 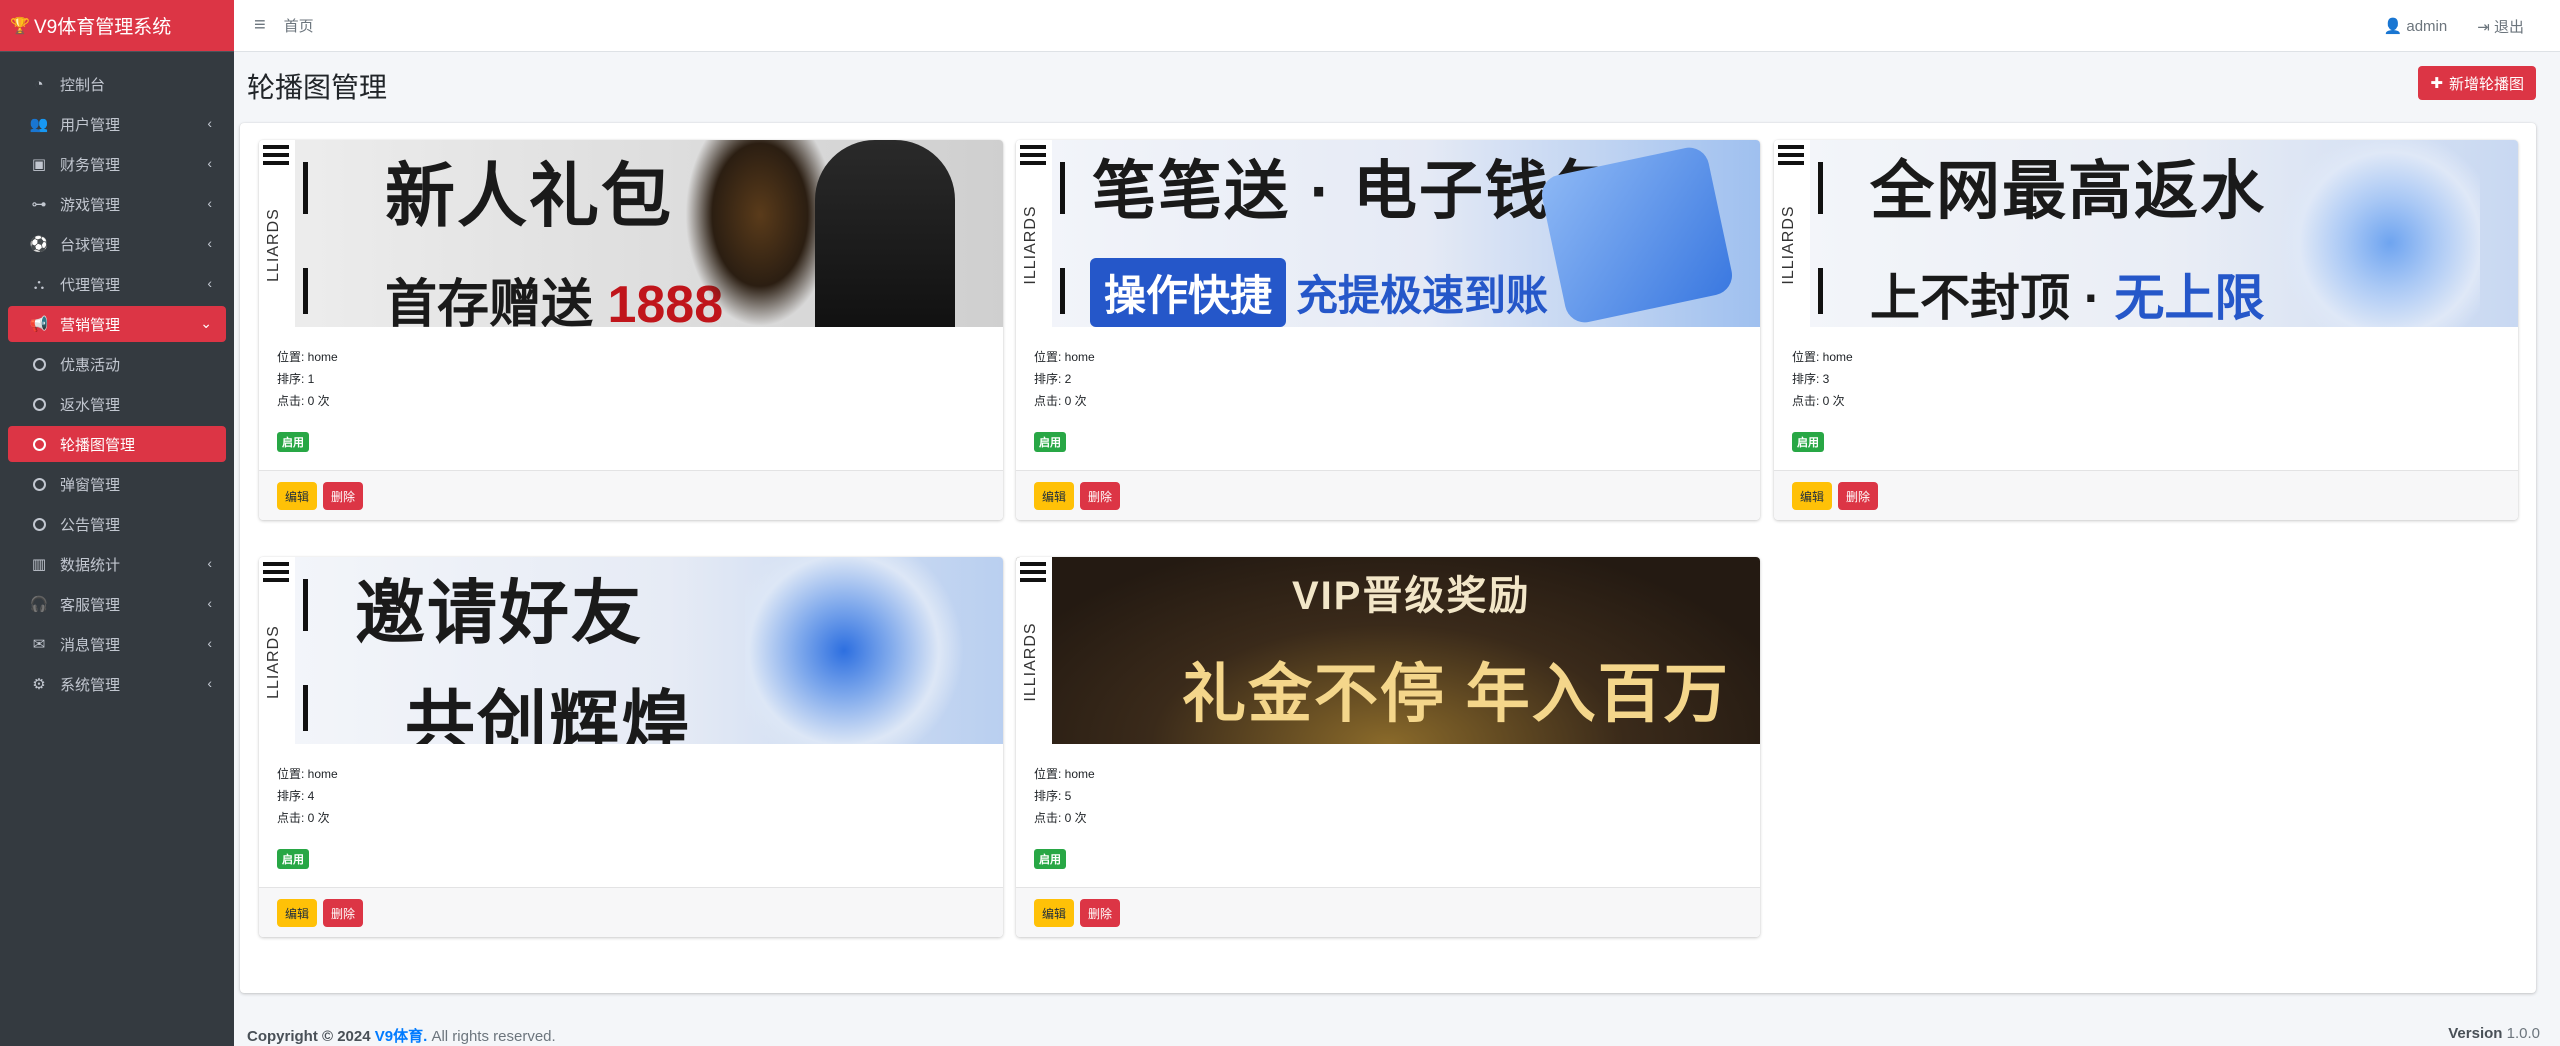 I want to click on banner-sort: 排序: 1, so click(x=296, y=379).